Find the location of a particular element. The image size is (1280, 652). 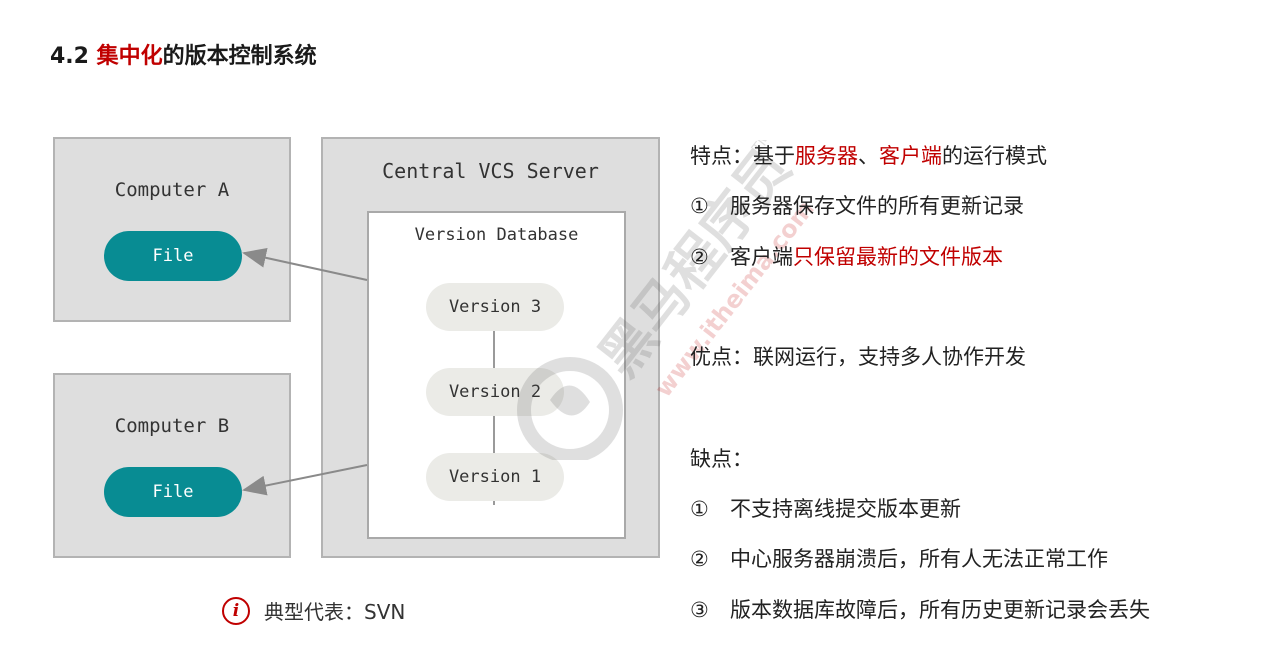

computer-a-label: Computer A is located at coordinates (172, 190).